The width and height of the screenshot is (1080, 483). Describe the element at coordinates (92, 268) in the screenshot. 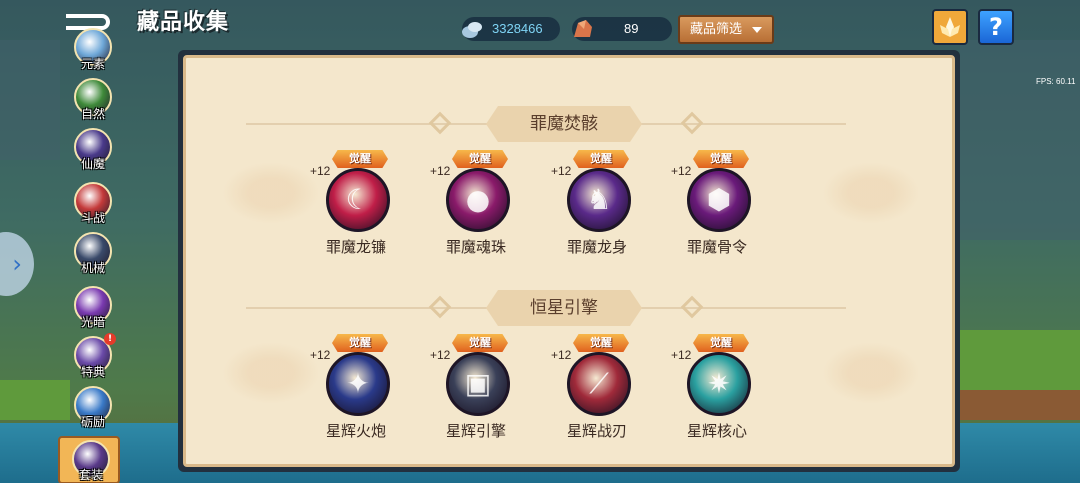

I see `sidebar-item-label: 机械` at that location.